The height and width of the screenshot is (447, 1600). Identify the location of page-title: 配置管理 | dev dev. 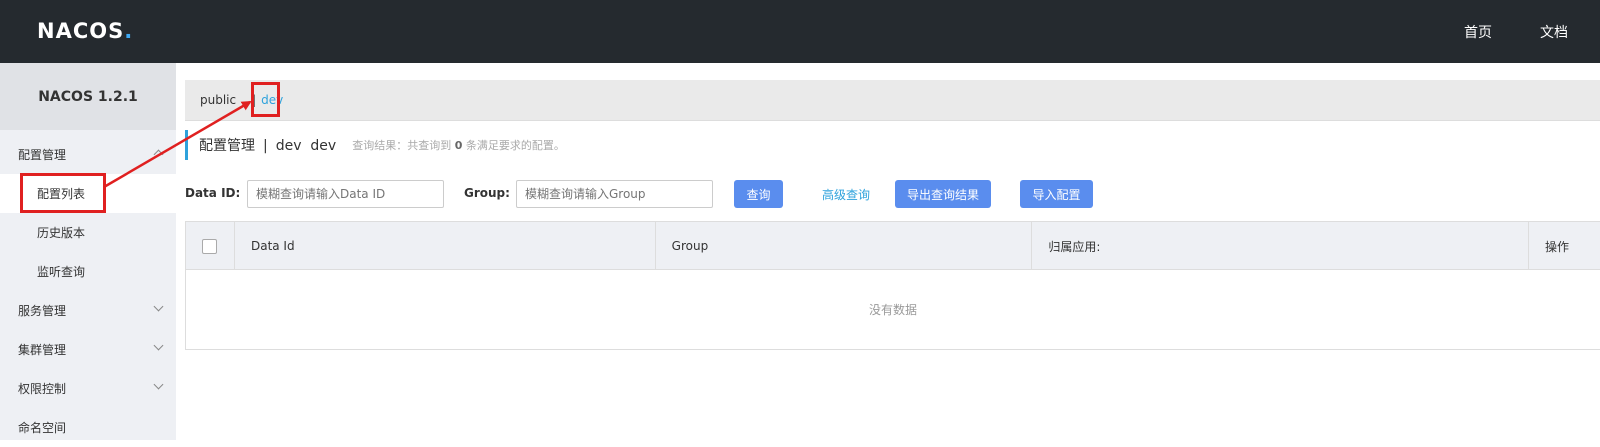
(268, 146).